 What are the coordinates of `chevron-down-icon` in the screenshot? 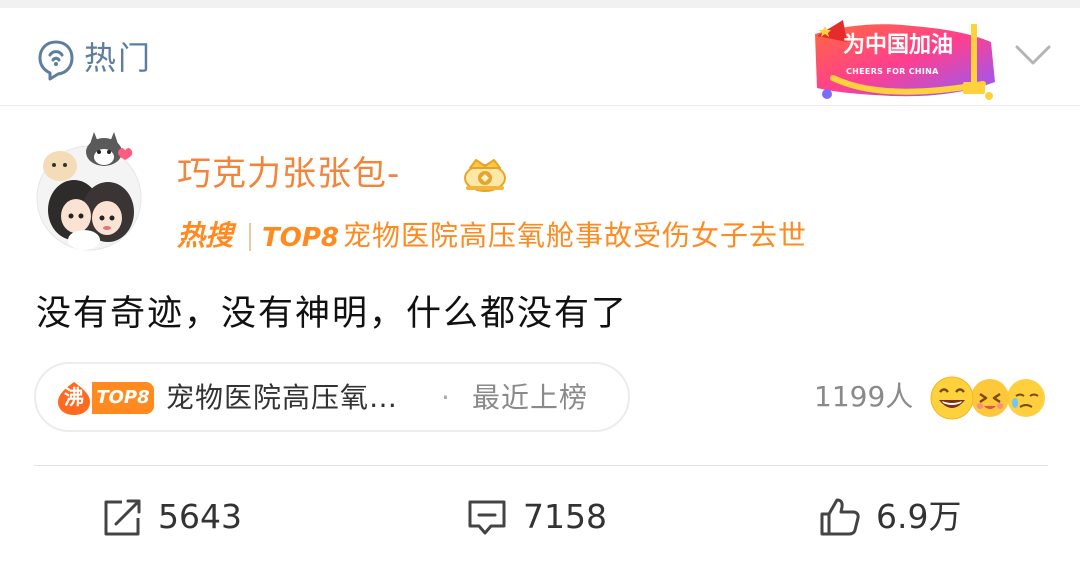 It's located at (1033, 55).